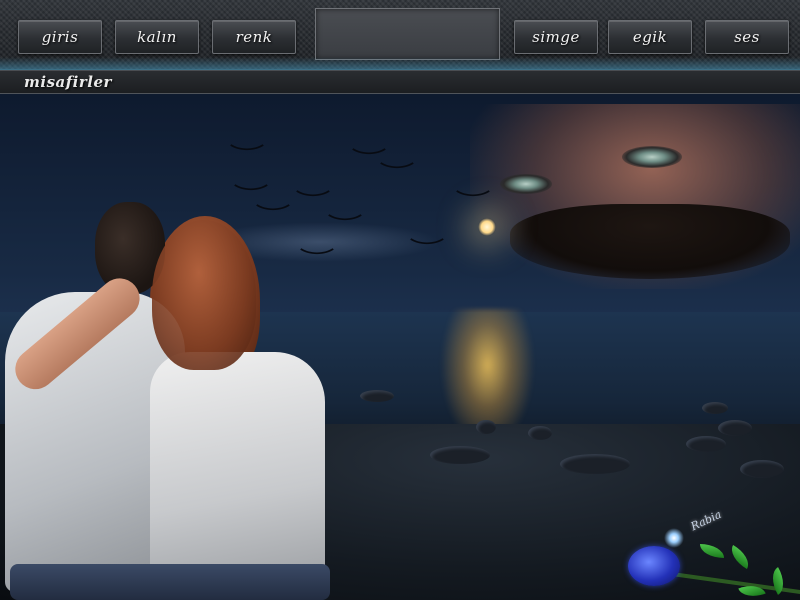 This screenshot has height=600, width=800. What do you see at coordinates (204, 295) in the screenshot?
I see `woman-hair-front` at bounding box center [204, 295].